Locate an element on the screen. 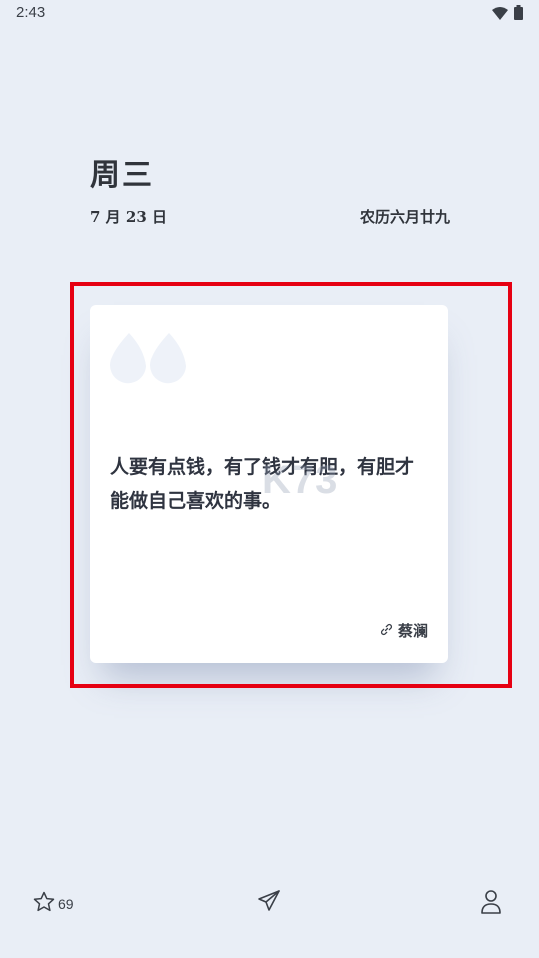  send-icon is located at coordinates (269, 904).